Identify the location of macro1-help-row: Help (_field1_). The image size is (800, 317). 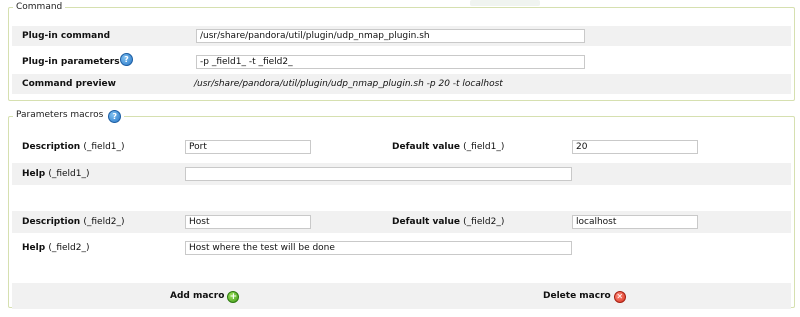
(401, 174).